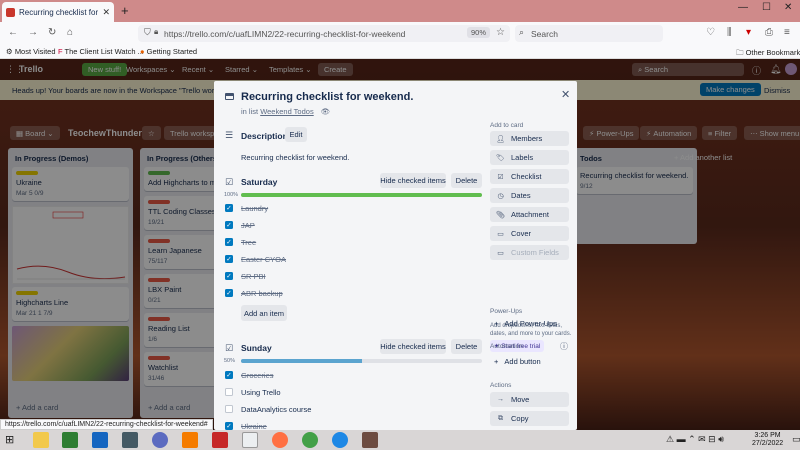  What do you see at coordinates (130, 440) in the screenshot?
I see `monitor-icon` at bounding box center [130, 440].